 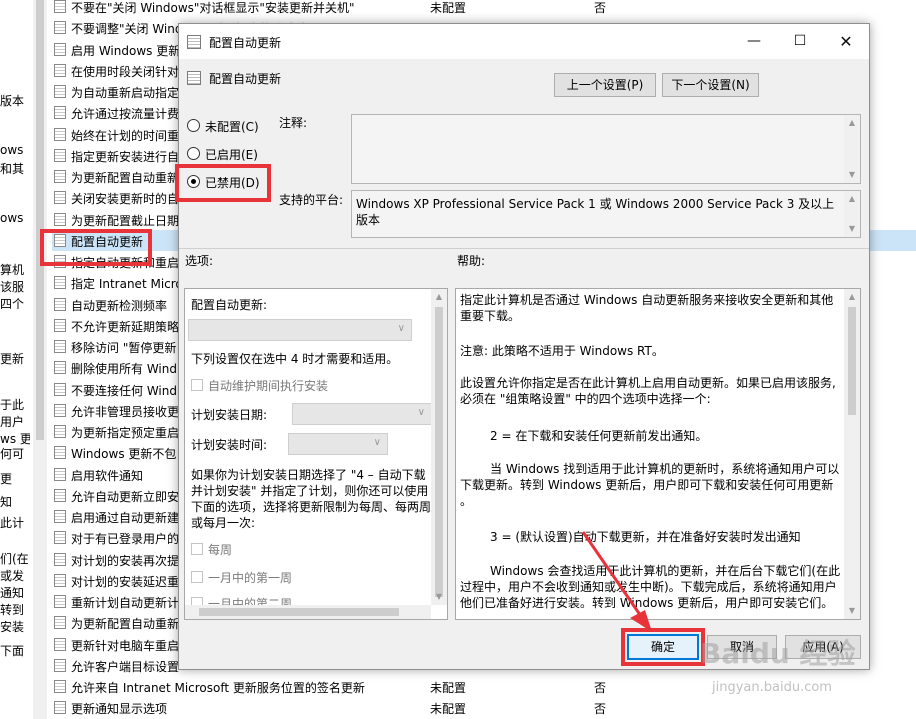 I want to click on watermark-logo: Baidu 经验, so click(x=778, y=653).